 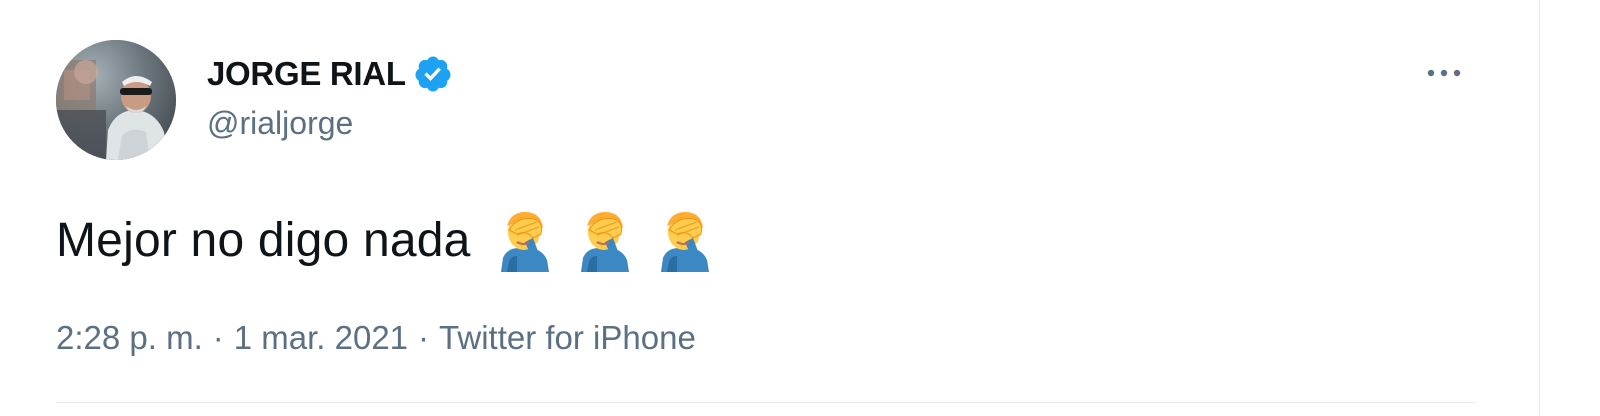 I want to click on tweet-emojis, so click(x=604, y=240).